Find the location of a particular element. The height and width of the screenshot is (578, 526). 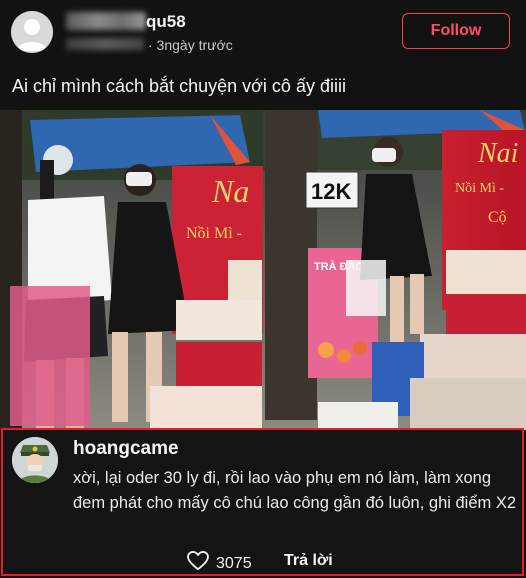

post-header: qu58 · 3ngày trước Follow is located at coordinates (263, 31).